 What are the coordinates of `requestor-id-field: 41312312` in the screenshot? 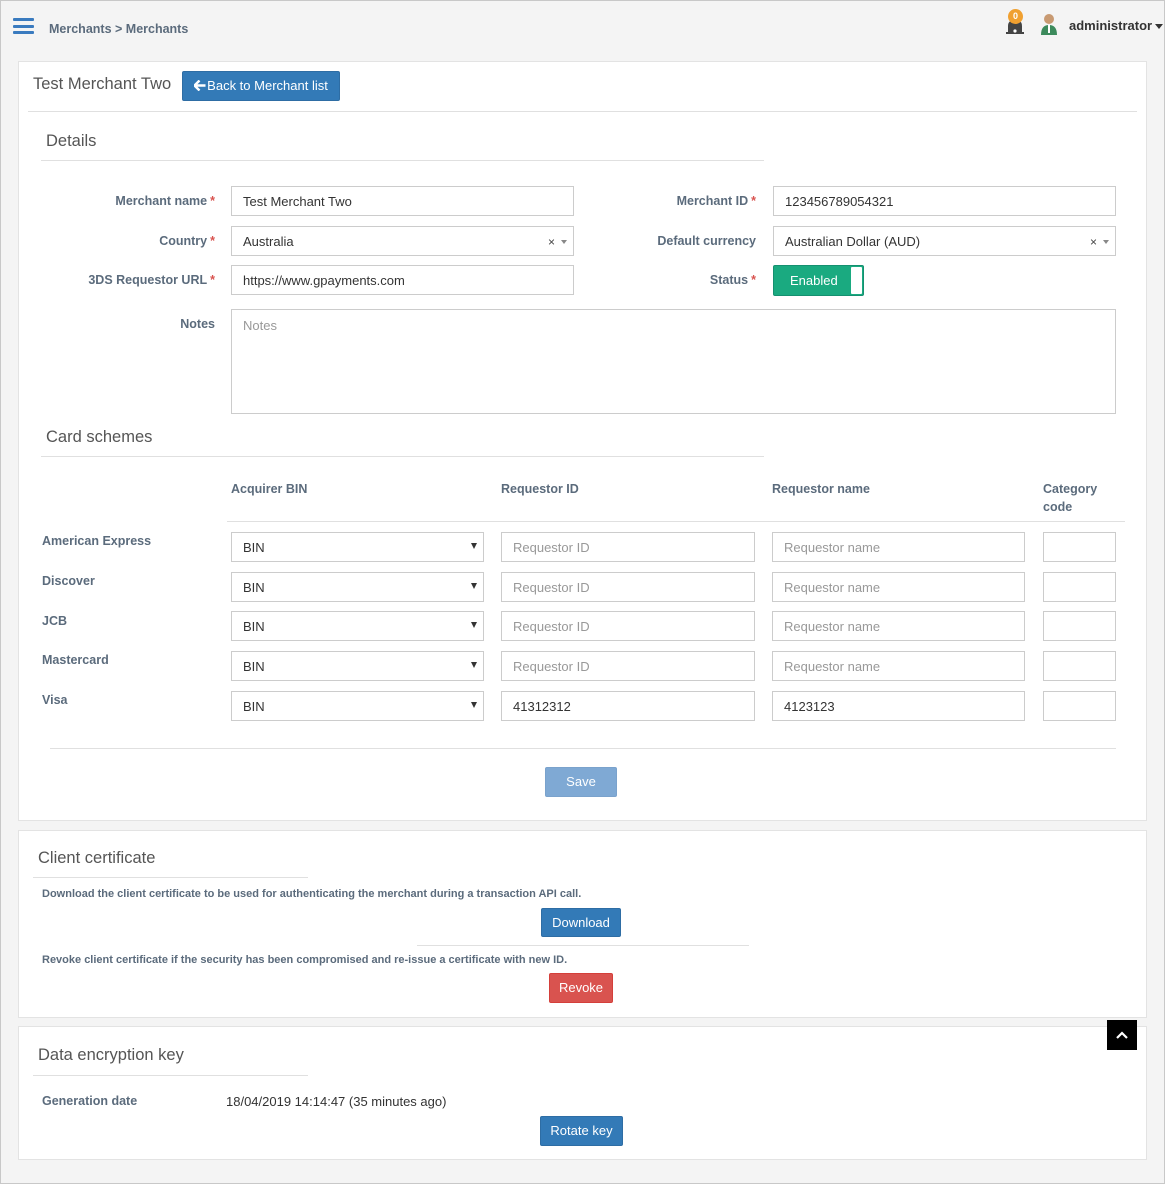 It's located at (628, 706).